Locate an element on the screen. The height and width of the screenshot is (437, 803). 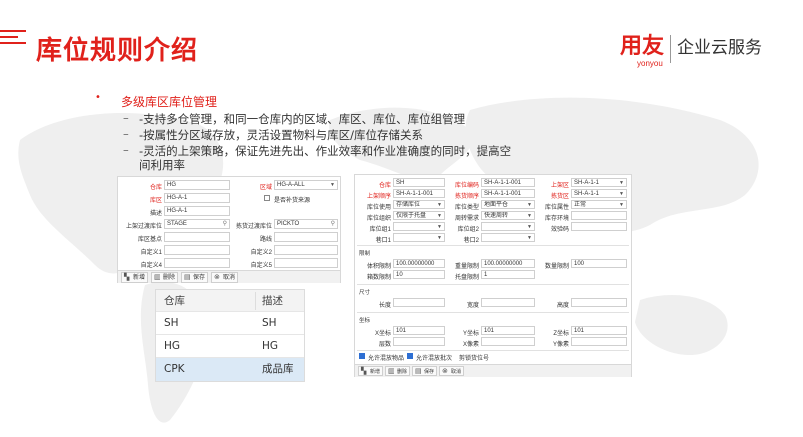
custom4-field is located at coordinates (197, 263).